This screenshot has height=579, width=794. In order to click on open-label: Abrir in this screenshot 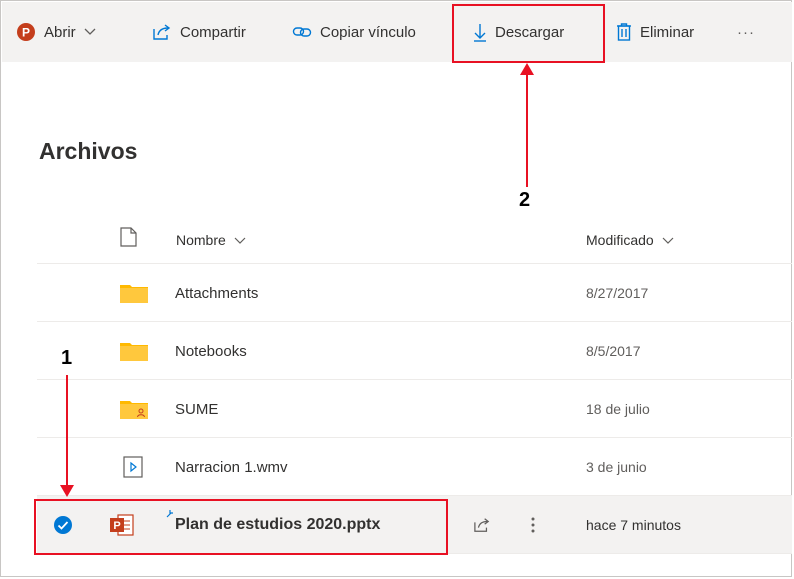, I will do `click(60, 32)`.